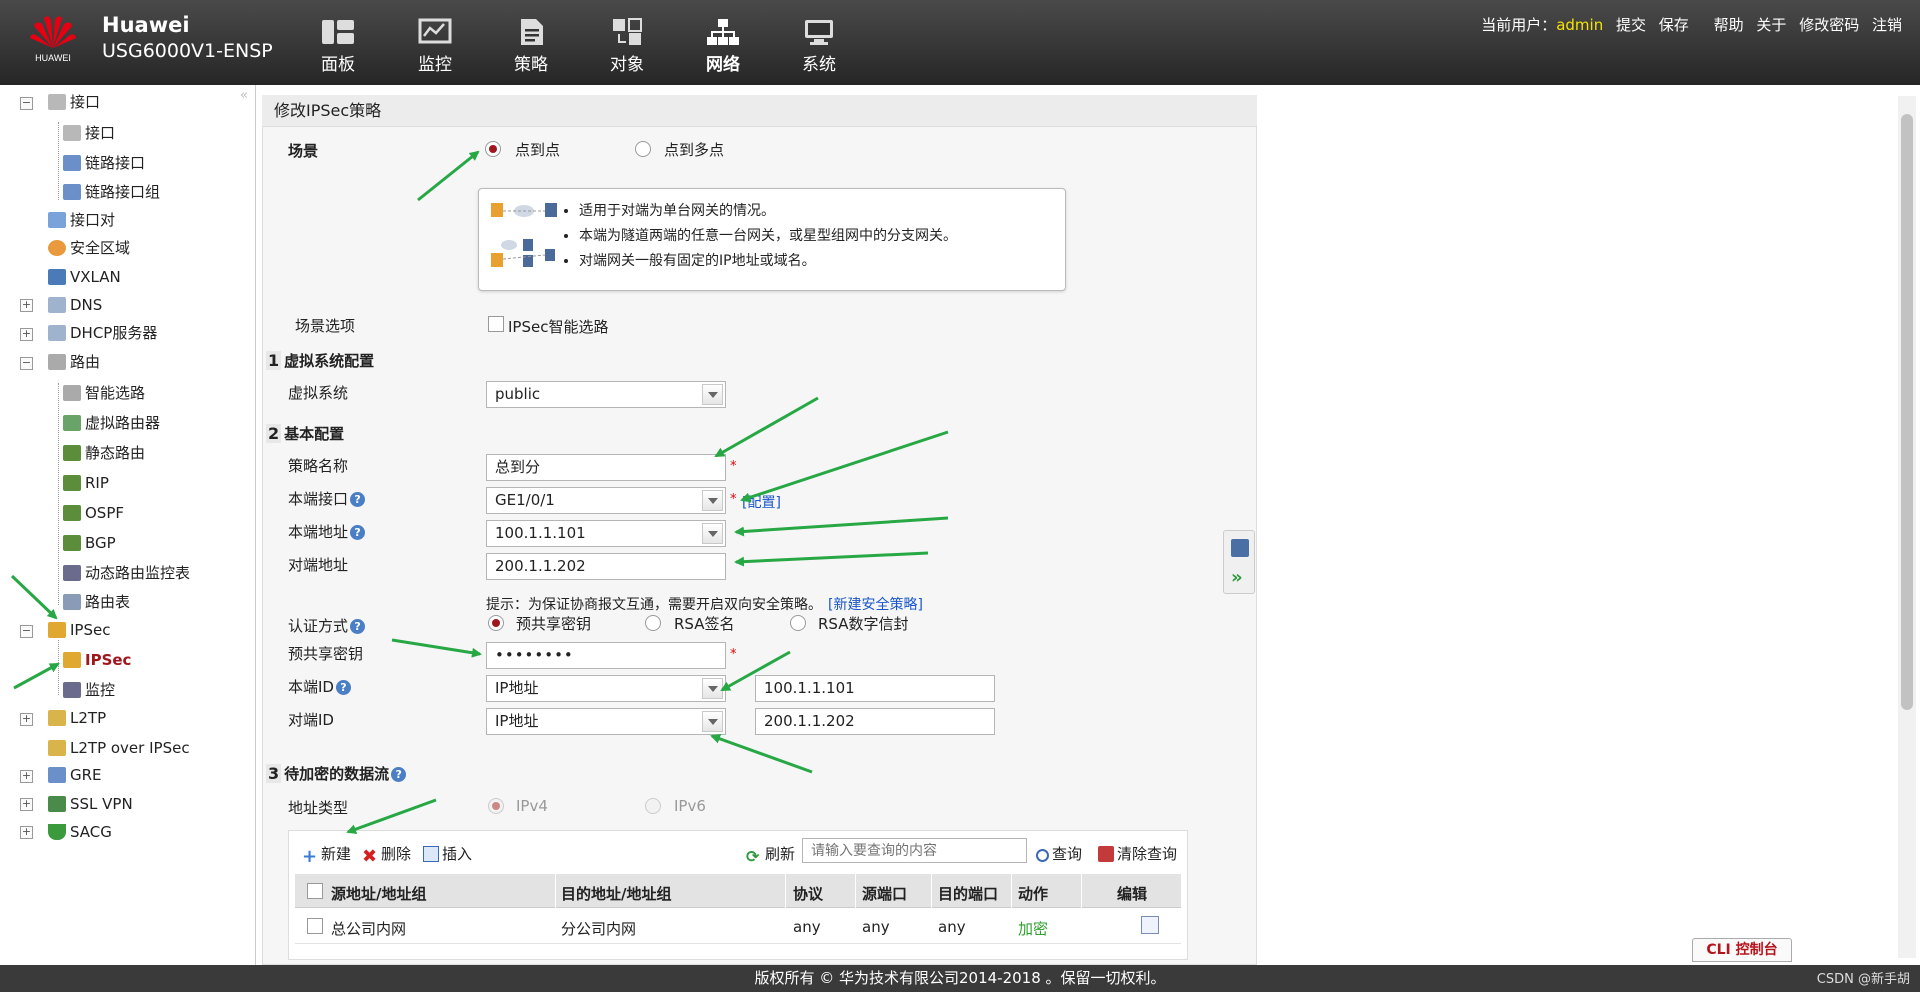 The image size is (1920, 992). Describe the element at coordinates (1137, 853) in the screenshot. I see `clear-query-button: 清除查询` at that location.